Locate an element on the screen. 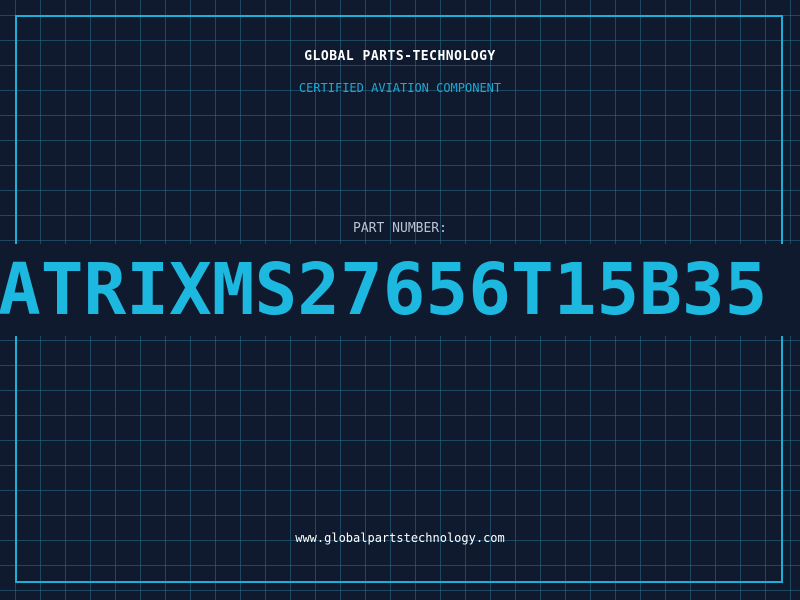 The image size is (800, 600). part-number-label: PART NUMBER: is located at coordinates (400, 228).